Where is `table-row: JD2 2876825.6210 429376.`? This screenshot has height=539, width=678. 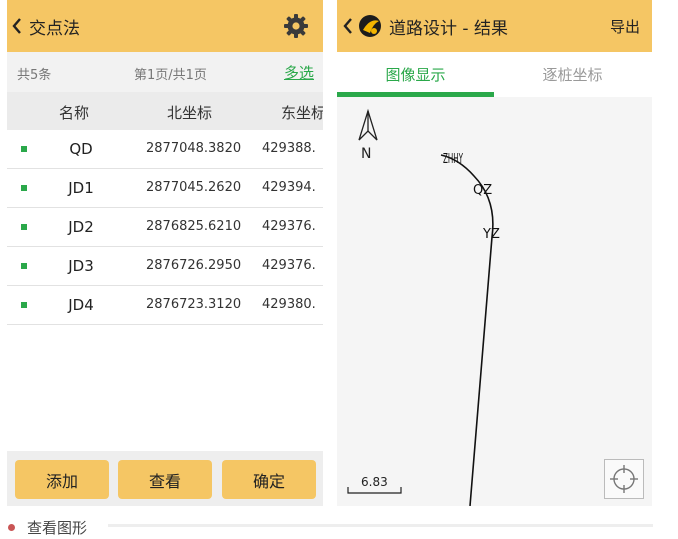
table-row: JD2 2876825.6210 429376. is located at coordinates (165, 227).